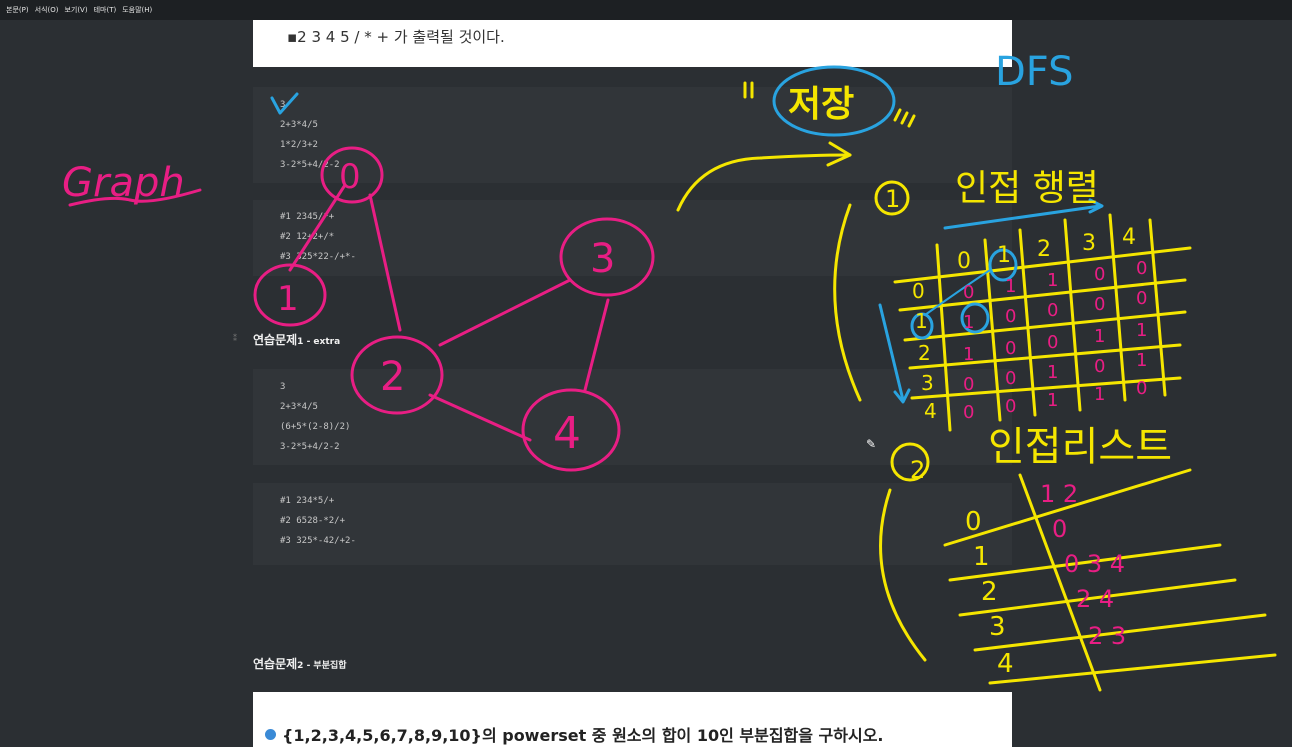 This screenshot has height=747, width=1292. I want to click on list-adjacent-values: 1 2, so click(1059, 494).